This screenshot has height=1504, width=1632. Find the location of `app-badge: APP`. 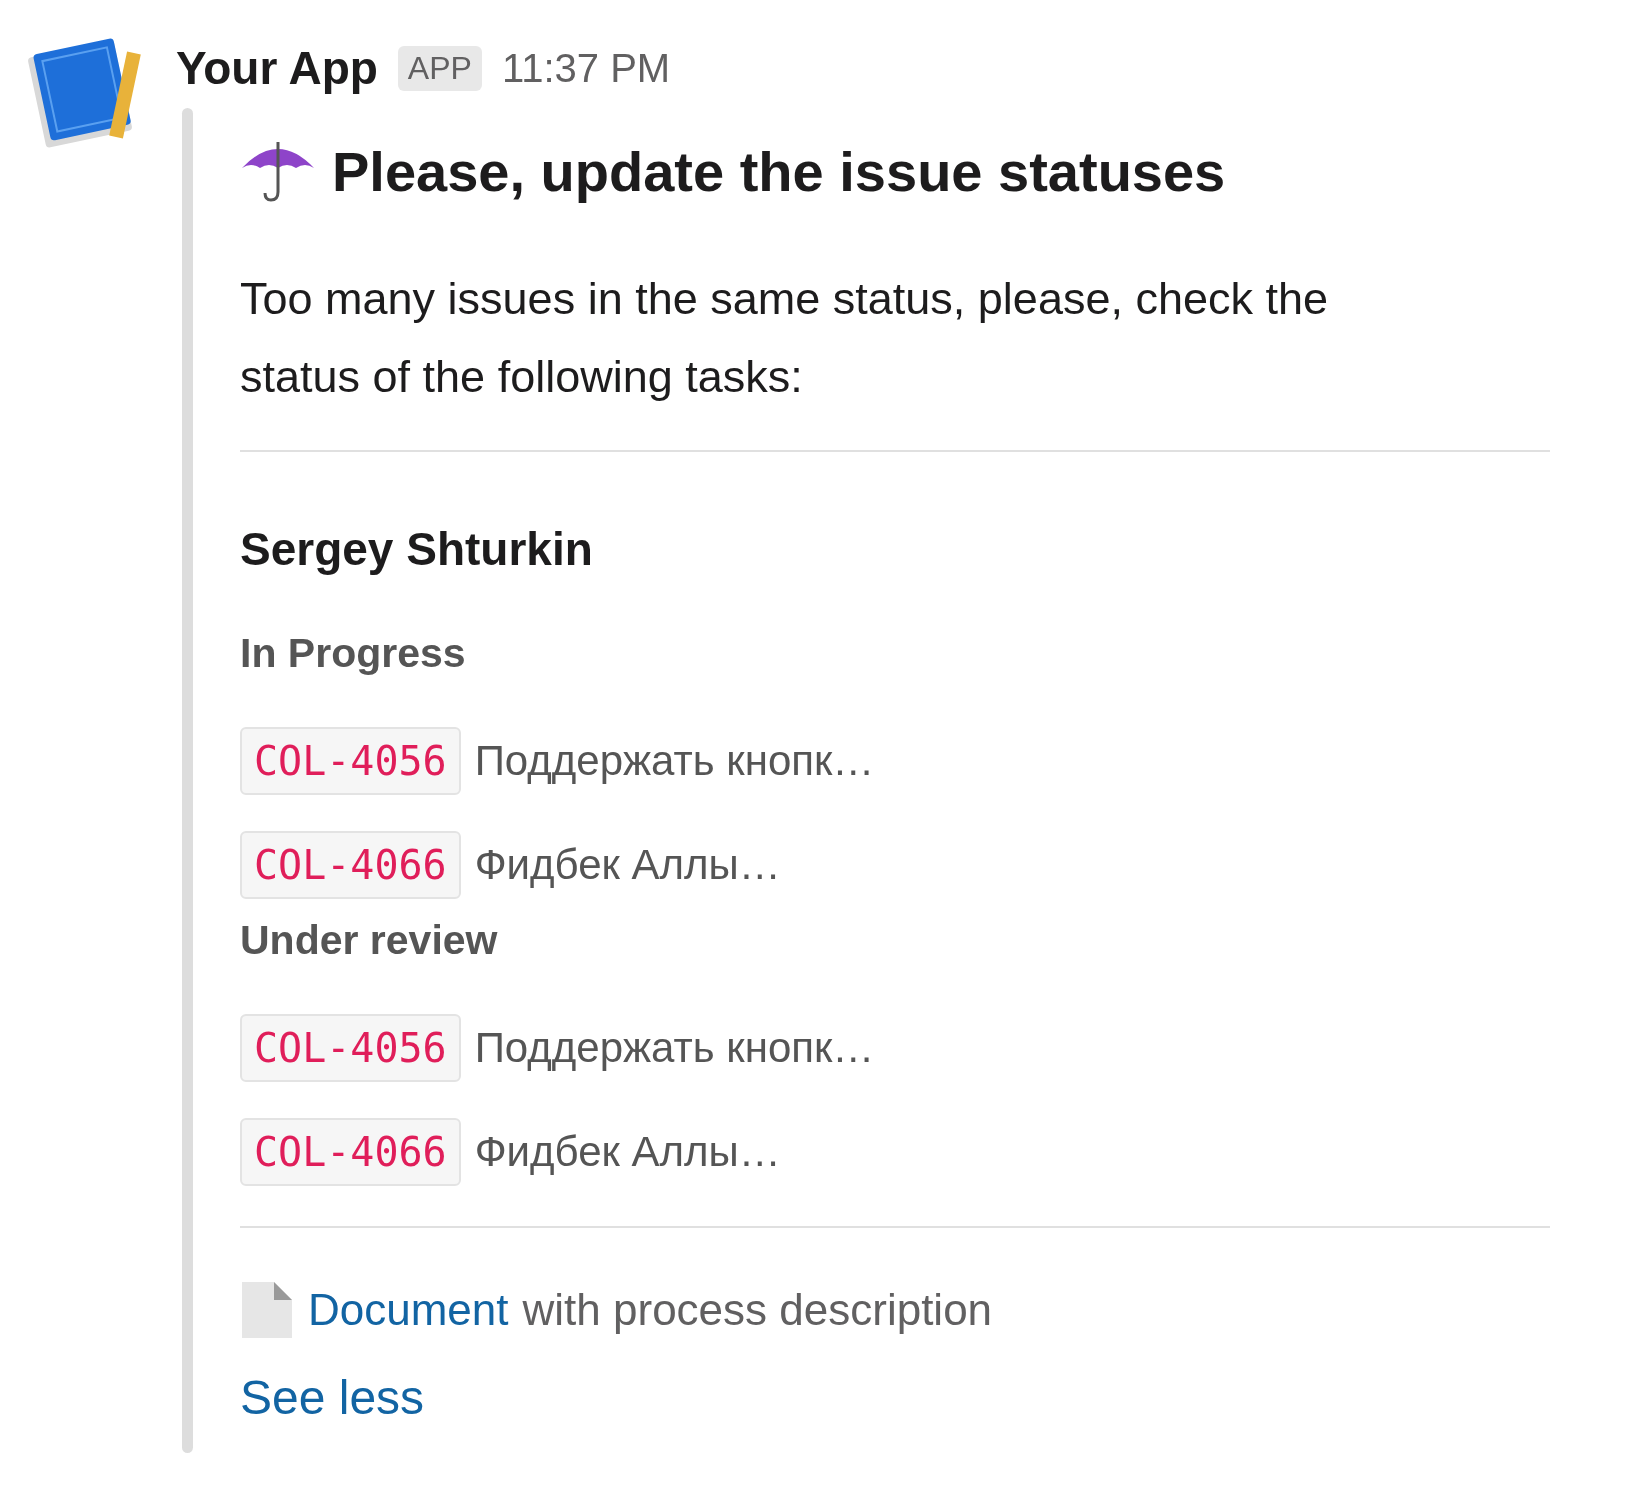

app-badge: APP is located at coordinates (439, 68).